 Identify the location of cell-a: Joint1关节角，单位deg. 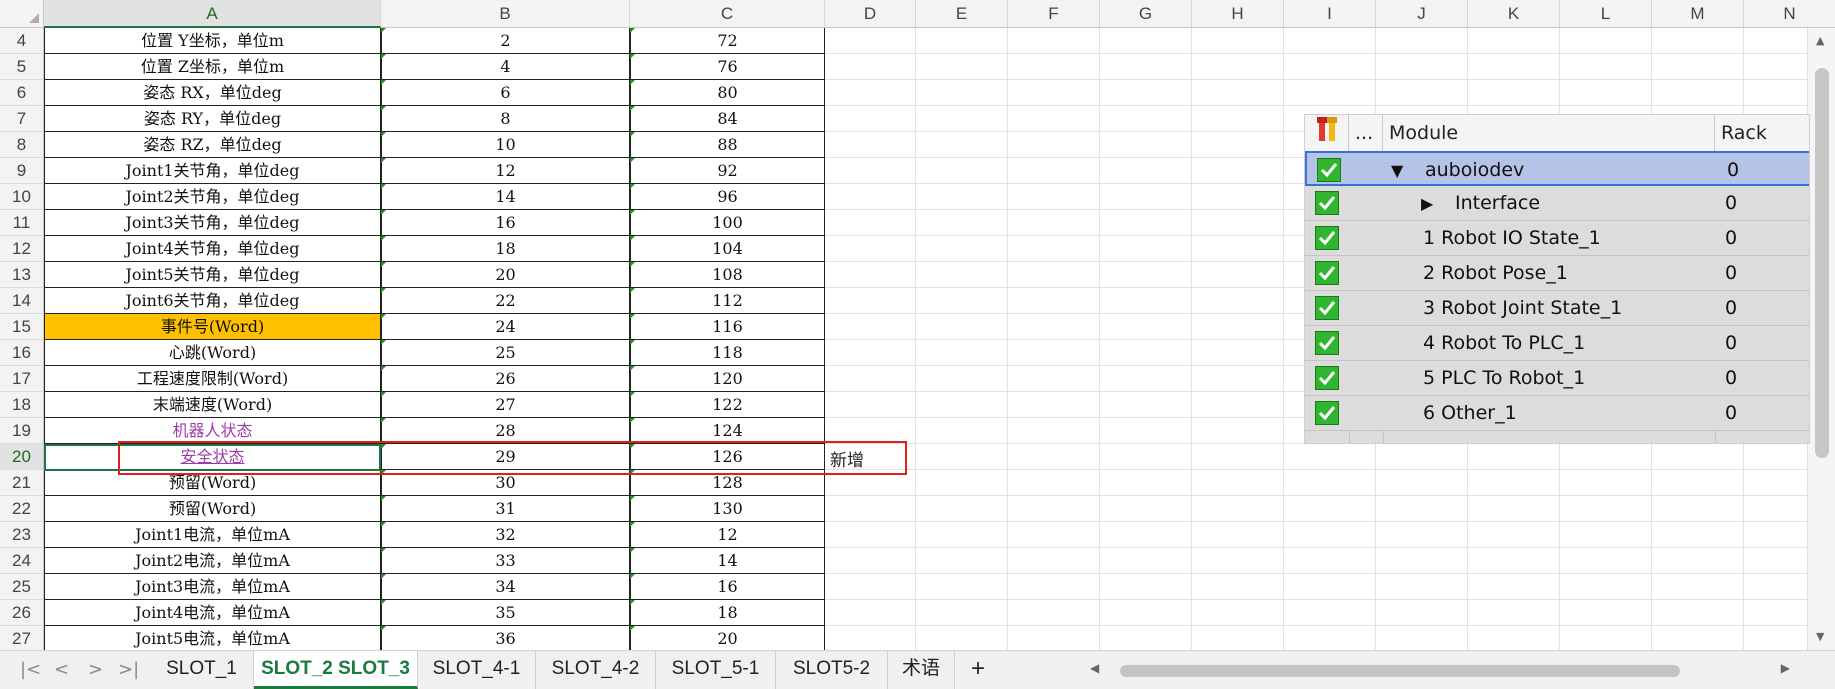
(212, 171).